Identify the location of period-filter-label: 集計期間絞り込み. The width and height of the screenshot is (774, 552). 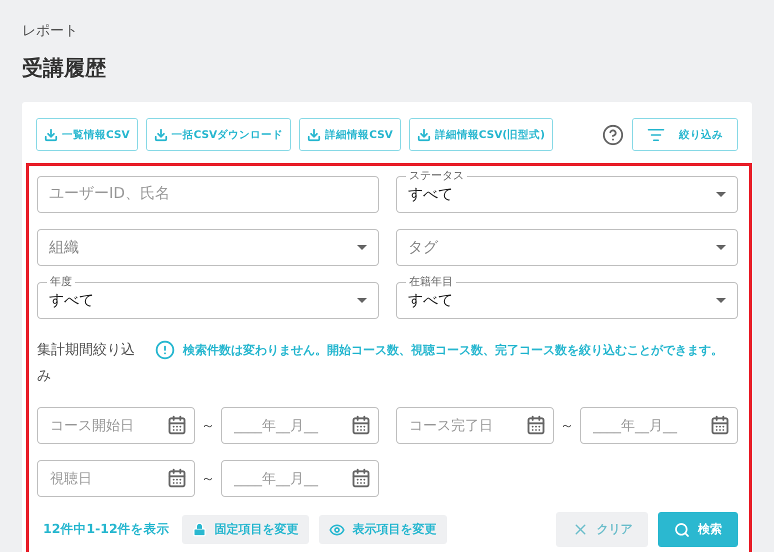
(86, 363).